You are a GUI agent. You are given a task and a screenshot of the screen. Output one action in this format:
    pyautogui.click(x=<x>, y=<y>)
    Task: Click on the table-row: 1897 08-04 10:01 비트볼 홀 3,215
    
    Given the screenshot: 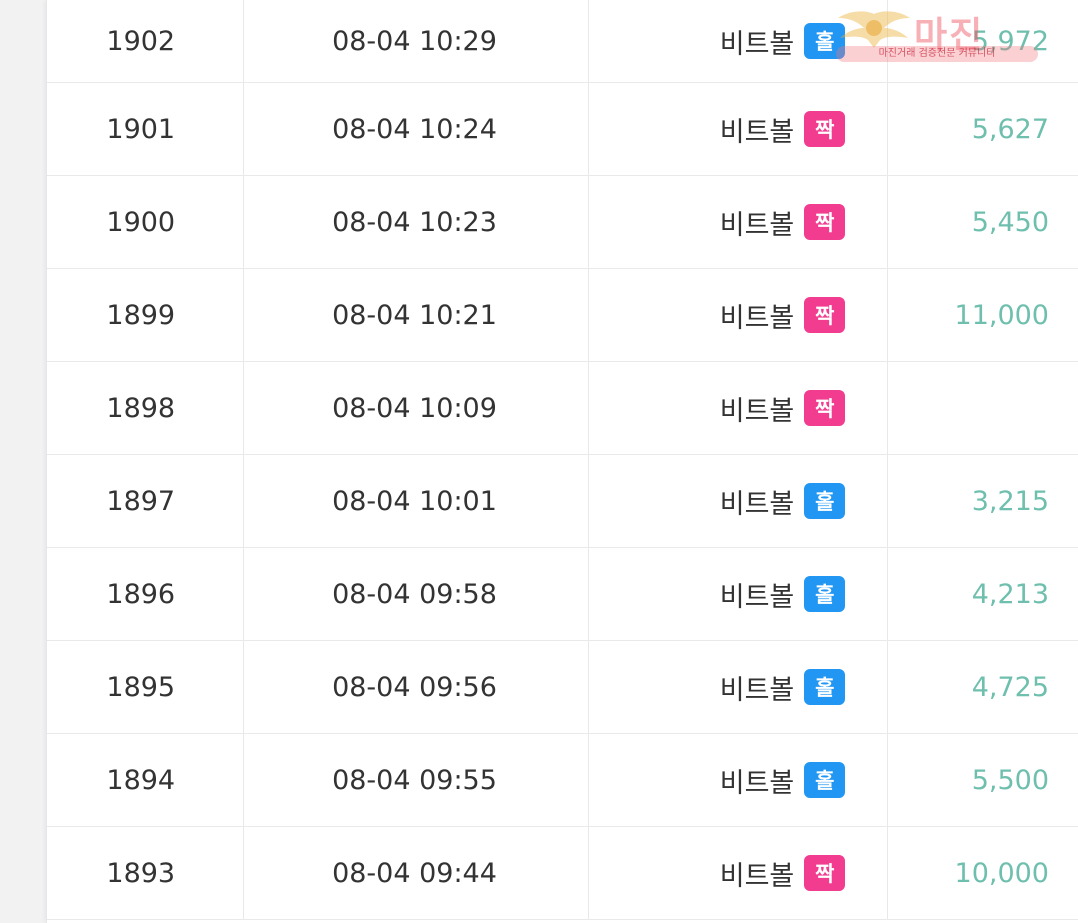 What is the action you would take?
    pyautogui.click(x=562, y=501)
    